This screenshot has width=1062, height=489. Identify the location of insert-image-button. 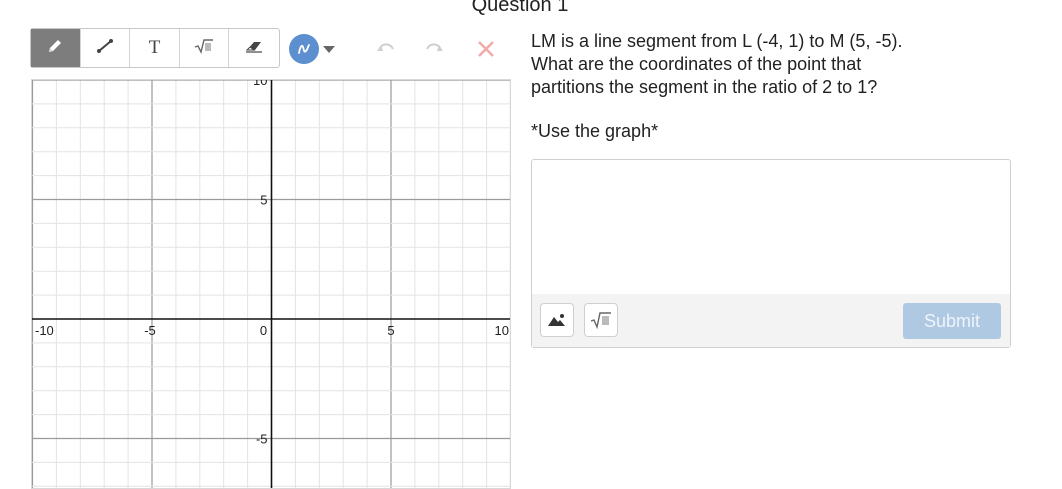
(557, 320).